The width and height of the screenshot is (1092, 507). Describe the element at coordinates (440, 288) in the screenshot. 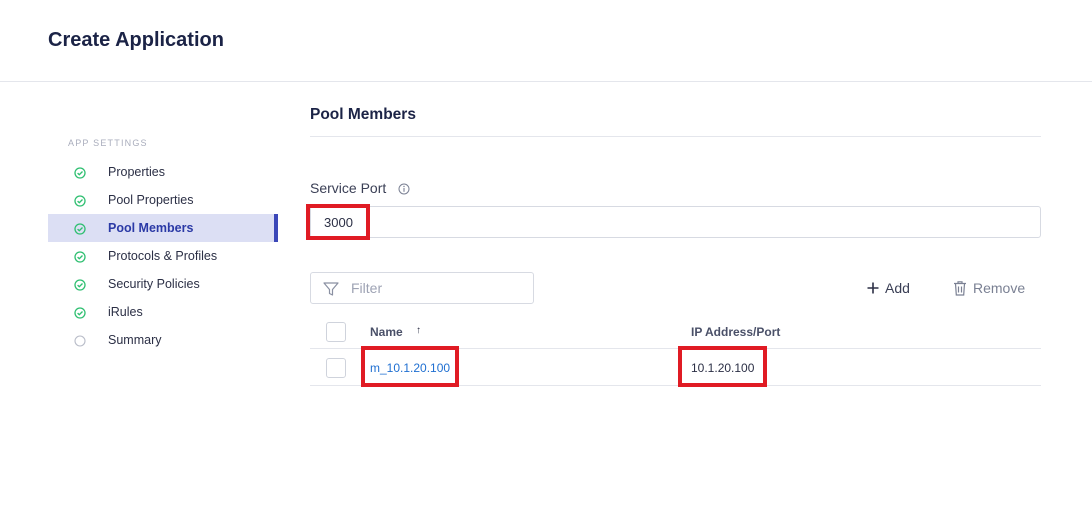

I see `filter-input` at that location.